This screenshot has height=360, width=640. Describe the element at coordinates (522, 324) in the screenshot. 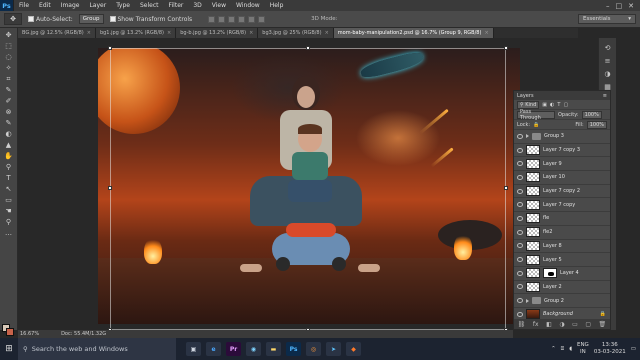

I see `link-layers-icon: ⛓` at that location.